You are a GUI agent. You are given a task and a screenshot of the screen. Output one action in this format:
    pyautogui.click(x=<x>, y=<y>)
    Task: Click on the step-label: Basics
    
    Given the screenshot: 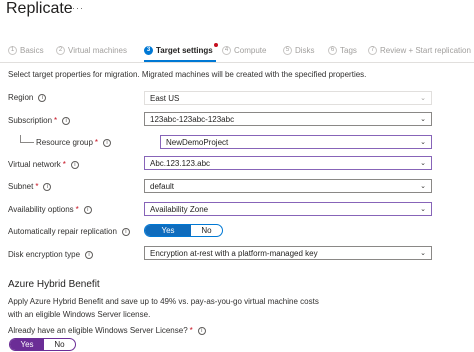 What is the action you would take?
    pyautogui.click(x=32, y=50)
    